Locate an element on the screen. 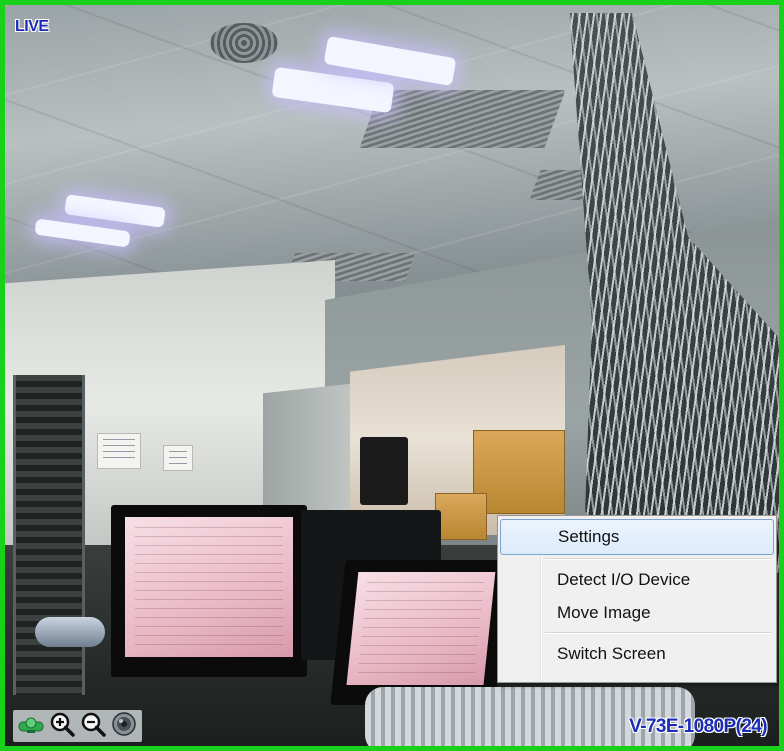 This screenshot has width=784, height=751. speaker-icon is located at coordinates (124, 726).